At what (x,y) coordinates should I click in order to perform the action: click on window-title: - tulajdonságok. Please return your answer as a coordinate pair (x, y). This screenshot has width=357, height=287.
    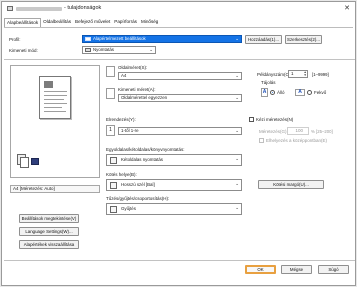
    Looking at the image, I should click on (83, 8).